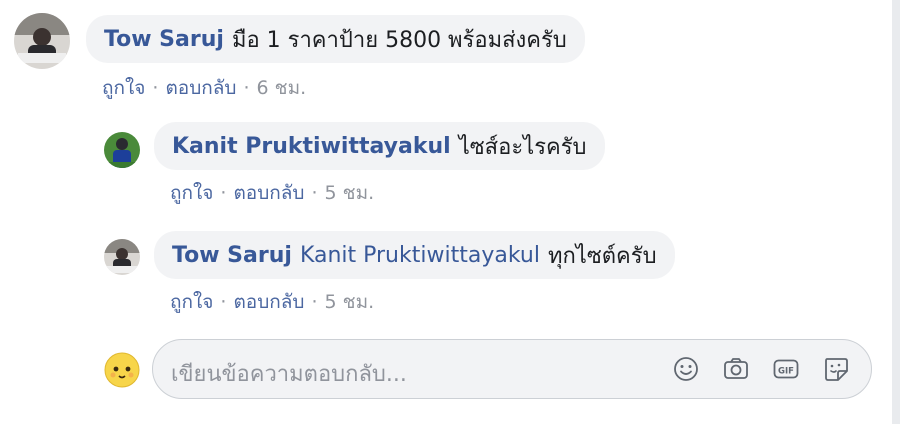 The image size is (900, 424). What do you see at coordinates (896, 212) in the screenshot?
I see `scrollbar-track` at bounding box center [896, 212].